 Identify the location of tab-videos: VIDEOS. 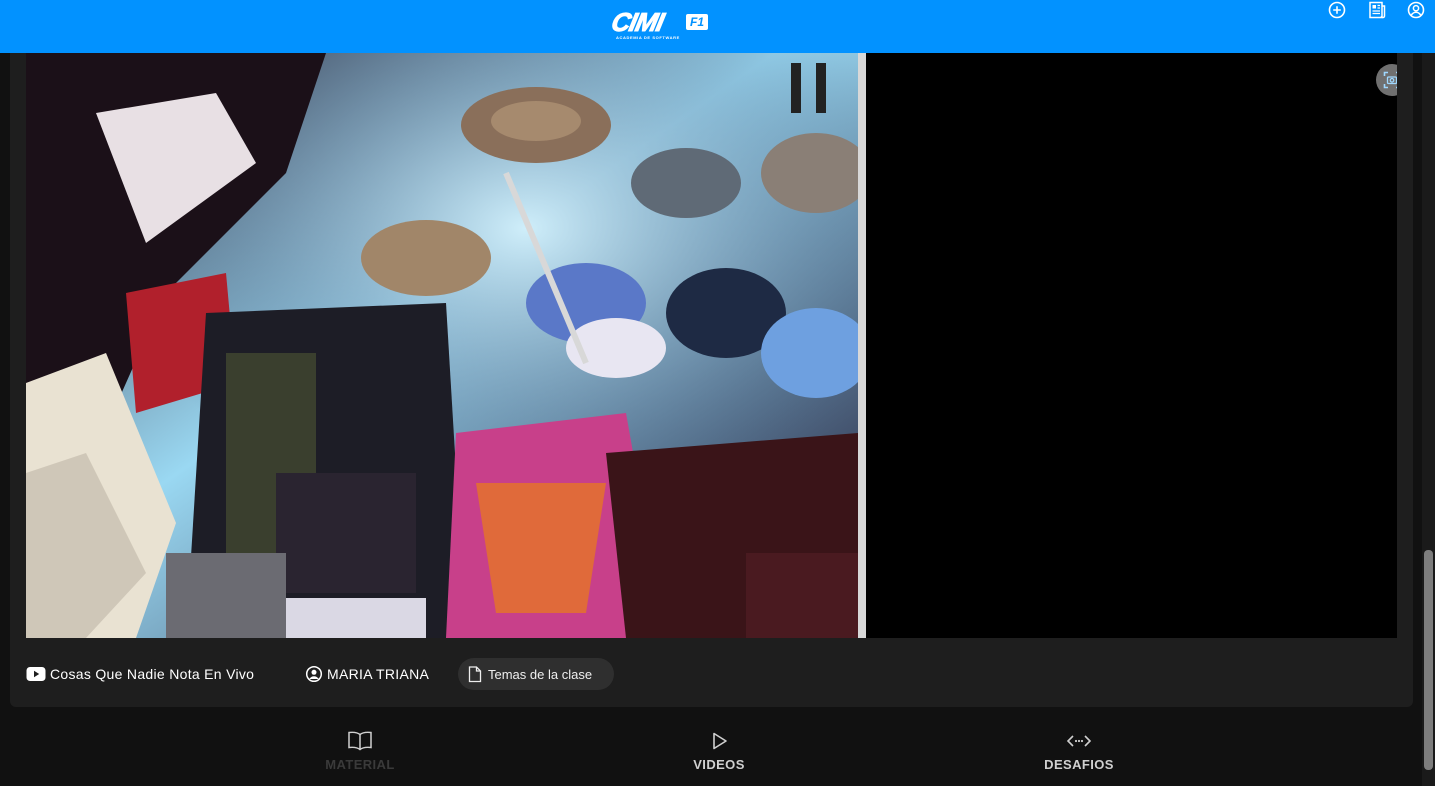
(719, 750).